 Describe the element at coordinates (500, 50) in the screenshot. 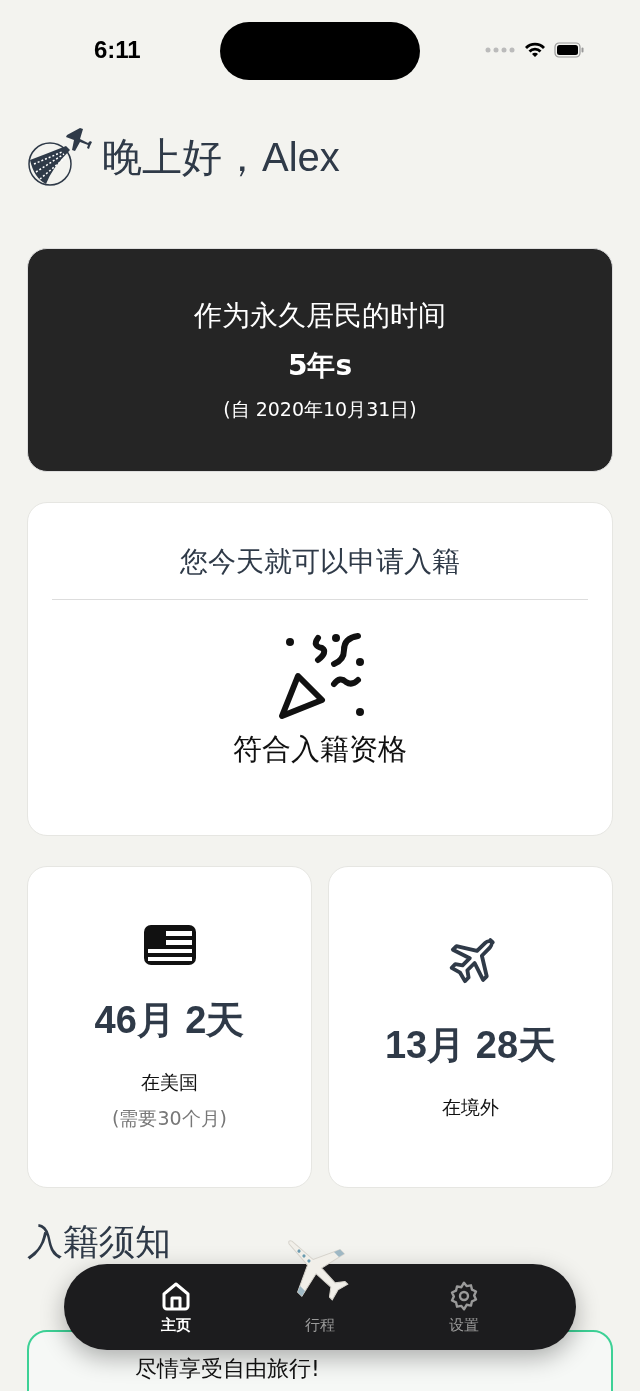

I see `signal-icon` at that location.